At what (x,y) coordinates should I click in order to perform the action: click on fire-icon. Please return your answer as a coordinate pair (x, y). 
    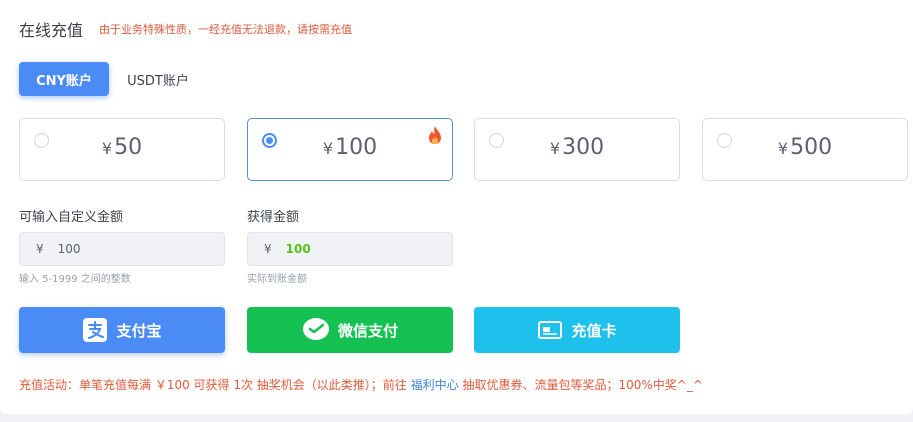
    Looking at the image, I should click on (435, 135).